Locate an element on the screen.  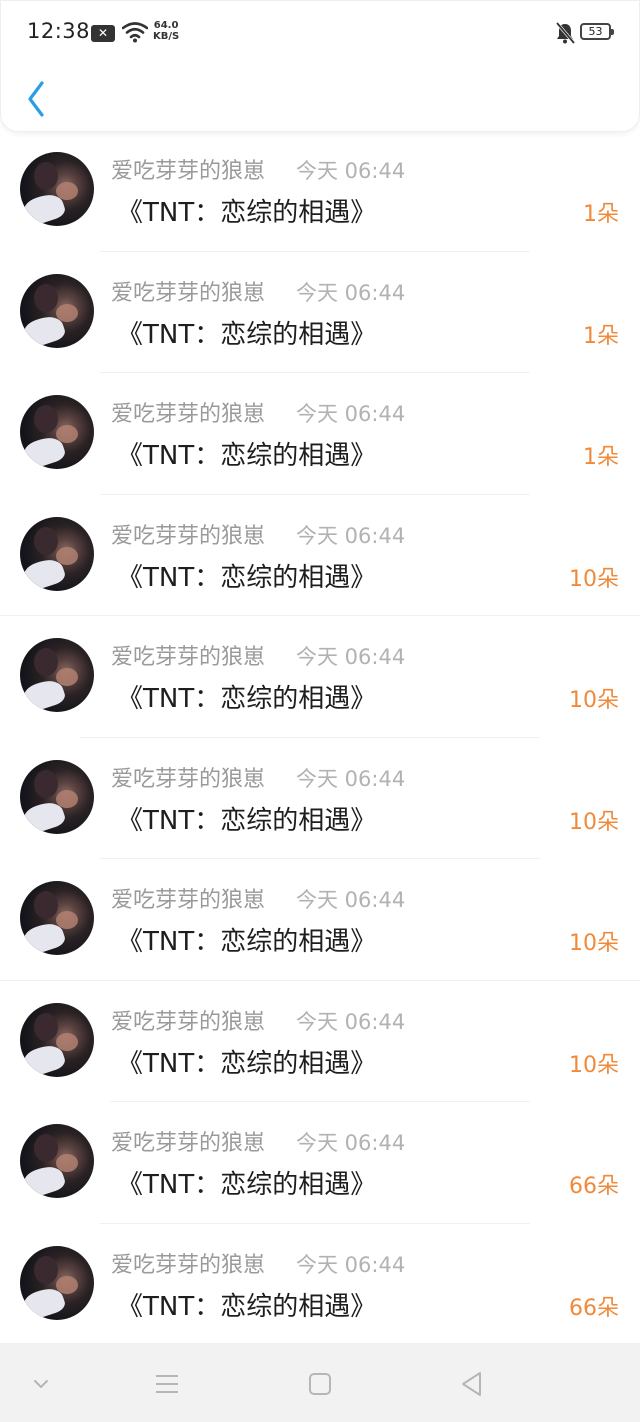
menu-icon is located at coordinates (167, 1384).